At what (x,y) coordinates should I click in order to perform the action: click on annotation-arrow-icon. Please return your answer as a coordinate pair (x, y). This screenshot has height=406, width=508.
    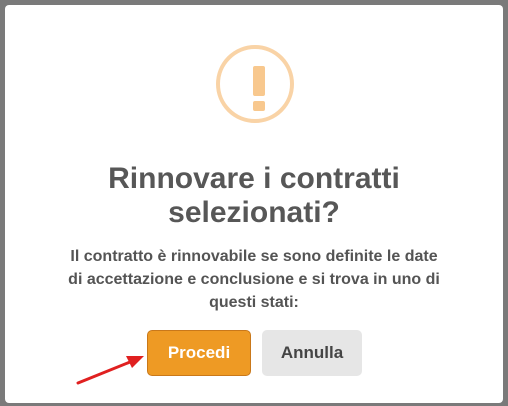
    Looking at the image, I should click on (110, 370).